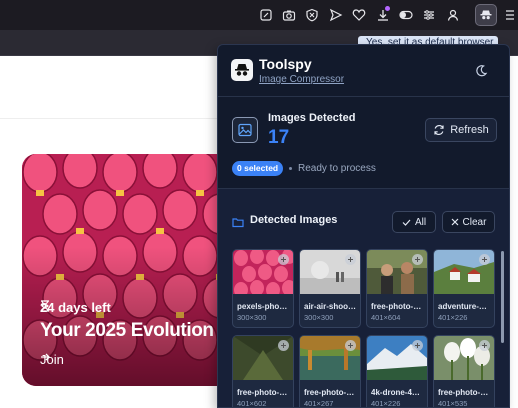  Describe the element at coordinates (301, 79) in the screenshot. I see `app-subtitle-link: Image Compressor` at that location.